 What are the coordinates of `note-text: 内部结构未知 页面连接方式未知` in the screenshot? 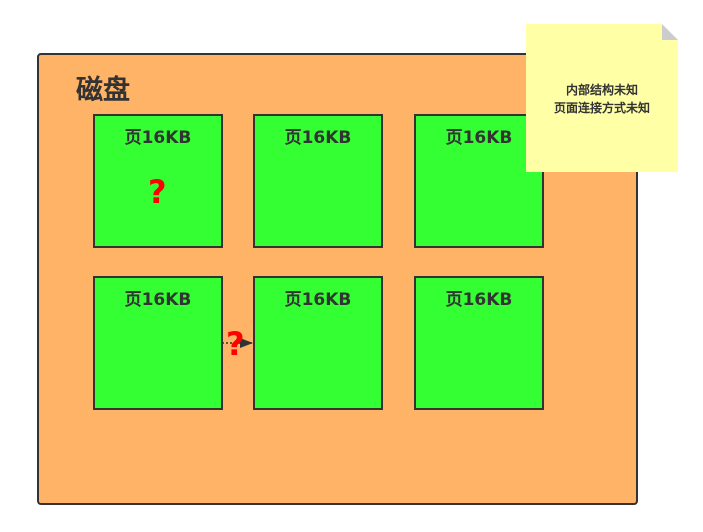 It's located at (602, 99).